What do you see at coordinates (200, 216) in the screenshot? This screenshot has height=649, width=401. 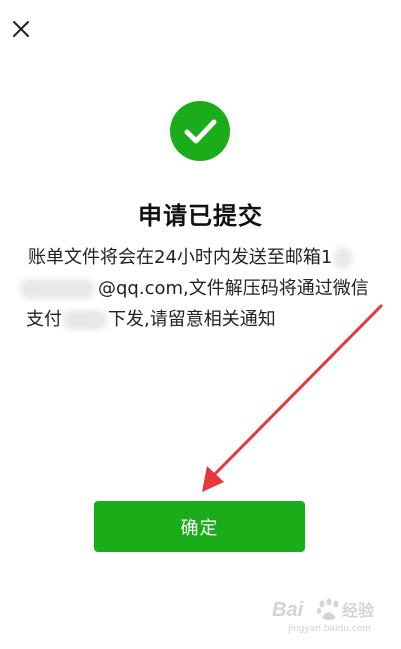 I see `page-title: 申请已提交` at bounding box center [200, 216].